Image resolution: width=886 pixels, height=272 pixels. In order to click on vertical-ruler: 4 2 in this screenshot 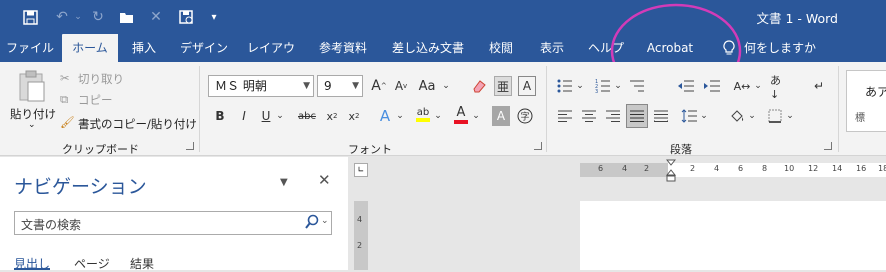, I will do `click(361, 235)`.